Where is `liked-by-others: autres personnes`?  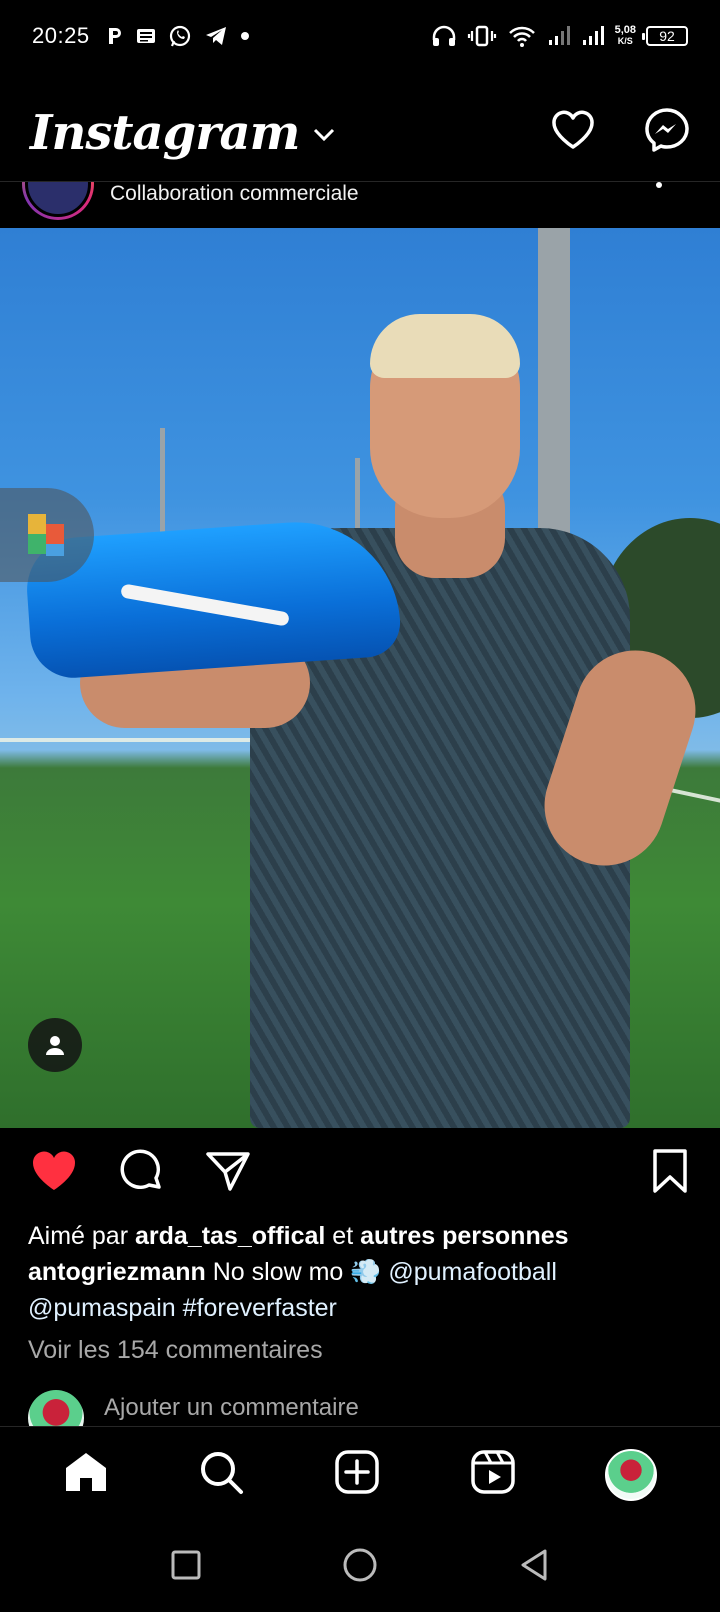
liked-by-others: autres personnes is located at coordinates (464, 1236).